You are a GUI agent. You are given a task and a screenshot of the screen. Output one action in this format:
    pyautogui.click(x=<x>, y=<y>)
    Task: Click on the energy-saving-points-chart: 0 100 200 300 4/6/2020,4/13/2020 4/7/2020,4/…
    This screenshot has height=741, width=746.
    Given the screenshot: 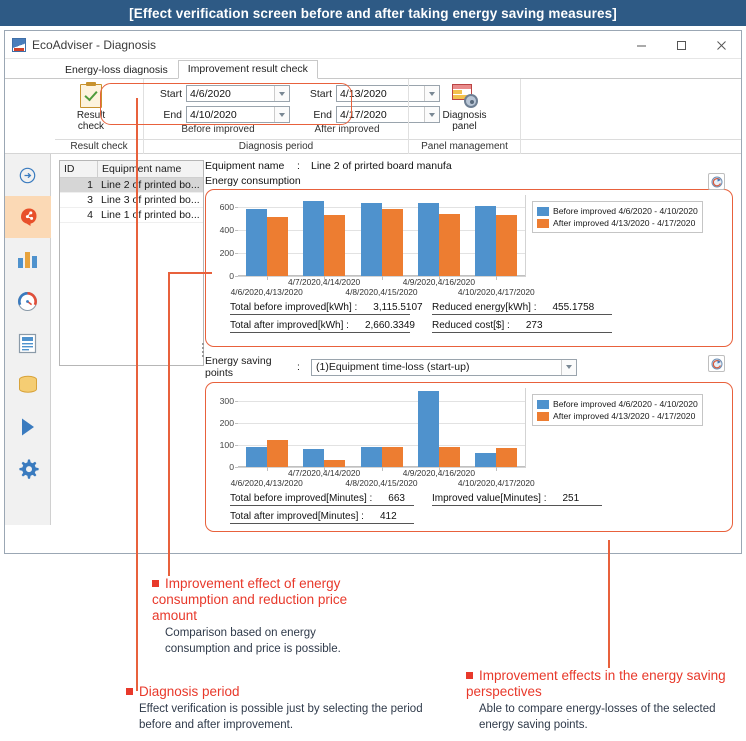 What is the action you would take?
    pyautogui.click(x=469, y=439)
    